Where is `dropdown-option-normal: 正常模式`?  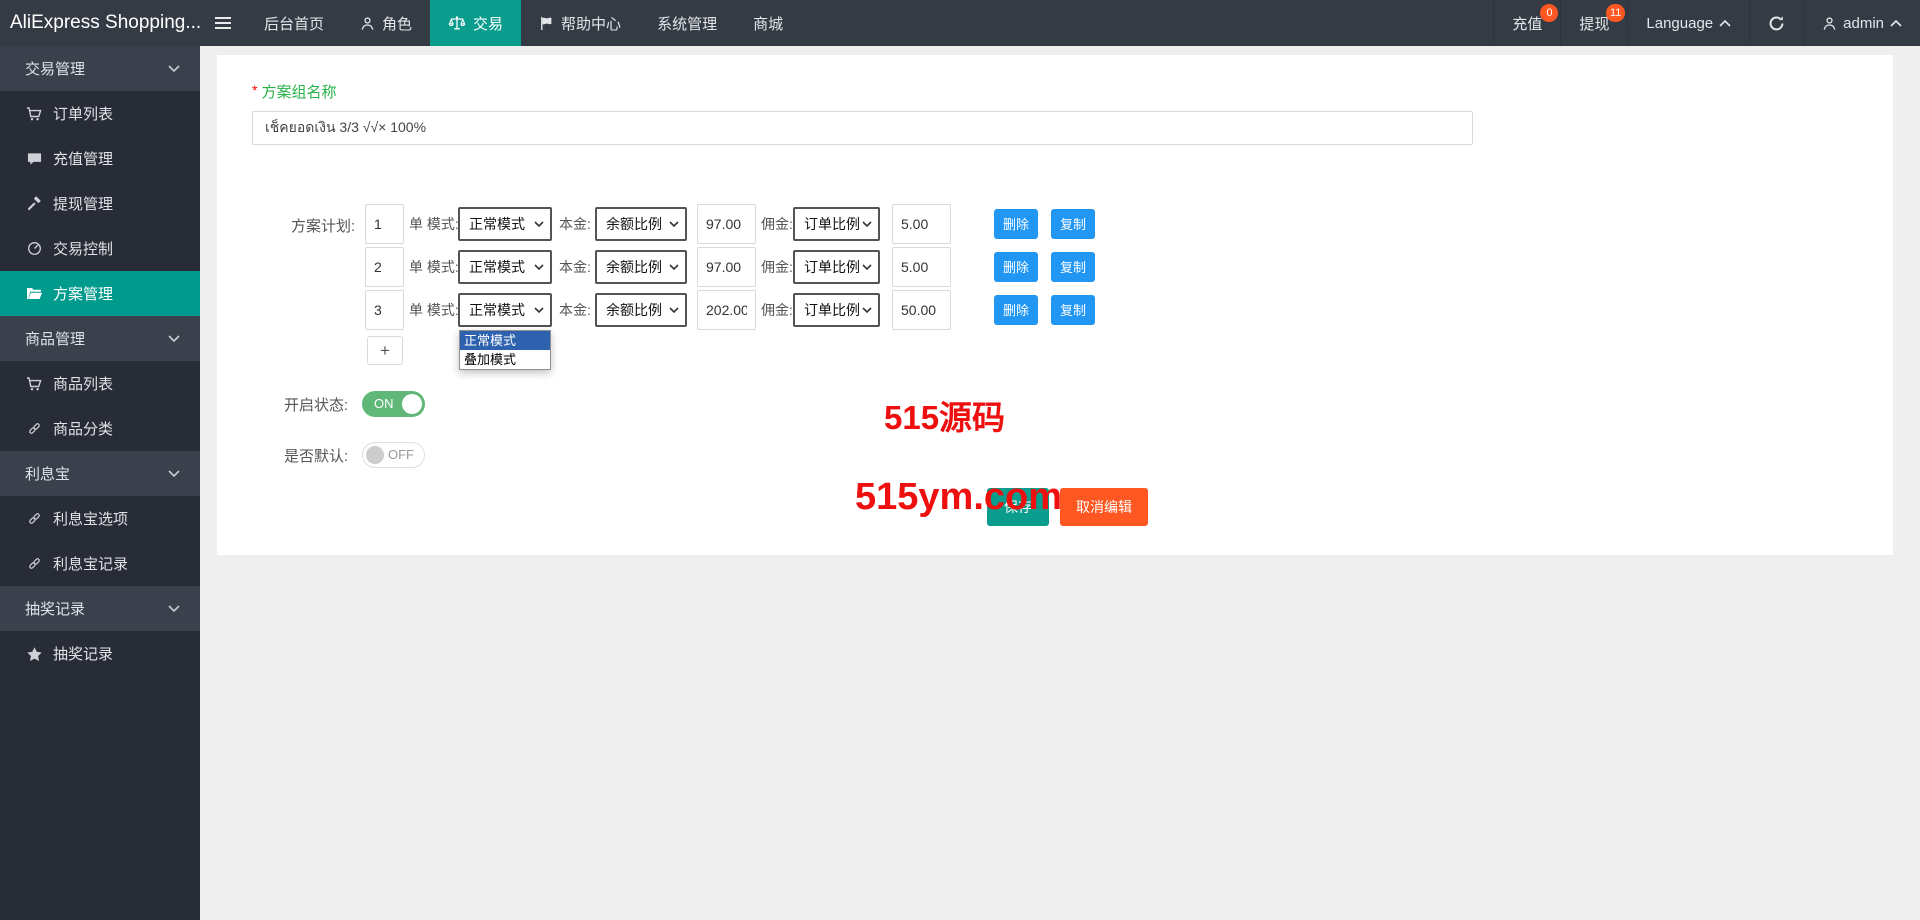
dropdown-option-normal: 正常模式 is located at coordinates (505, 340).